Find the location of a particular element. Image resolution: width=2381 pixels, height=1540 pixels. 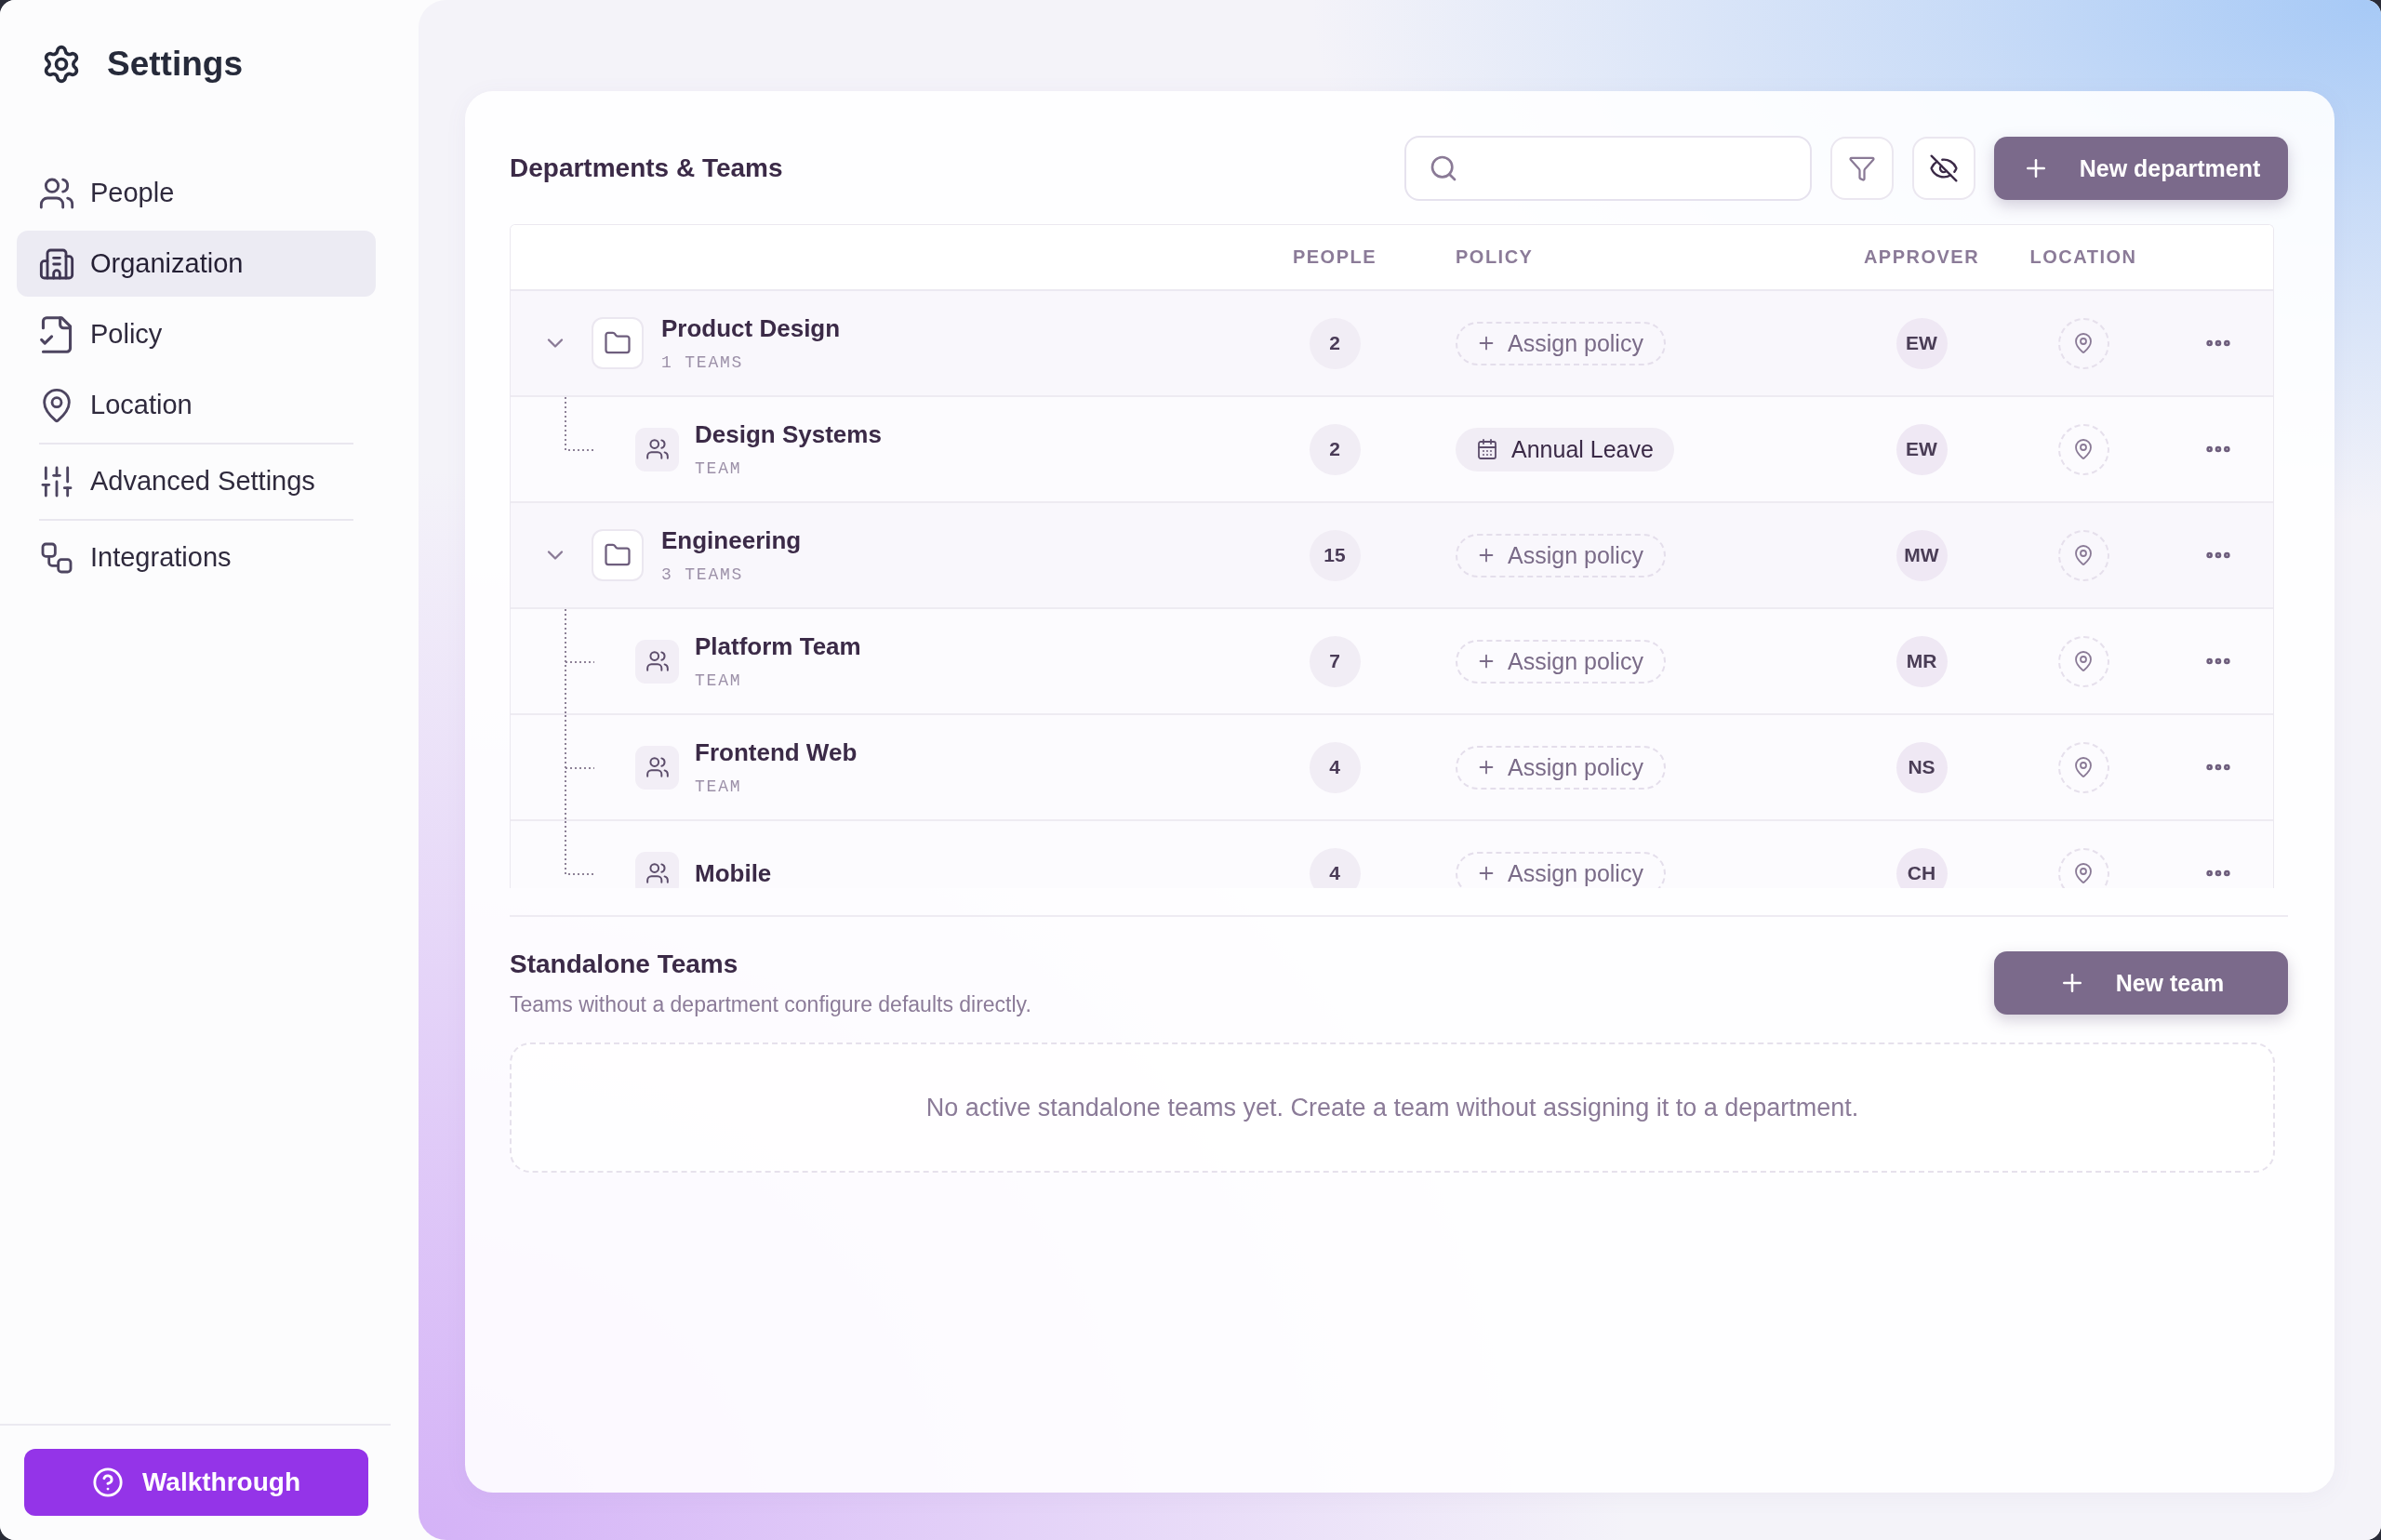

section-description: Teams without a department configure defaults directly. is located at coordinates (771, 1004).